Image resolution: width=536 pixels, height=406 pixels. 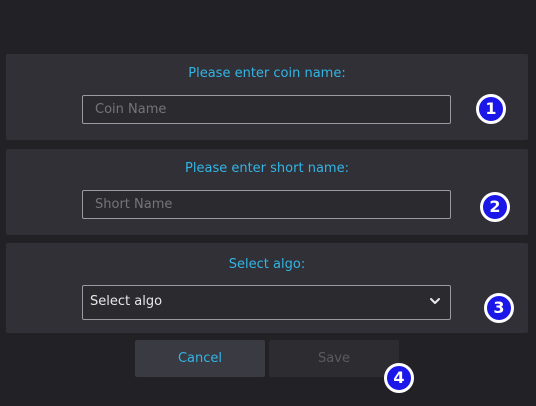 What do you see at coordinates (499, 308) in the screenshot?
I see `annotation-badge-3: 3` at bounding box center [499, 308].